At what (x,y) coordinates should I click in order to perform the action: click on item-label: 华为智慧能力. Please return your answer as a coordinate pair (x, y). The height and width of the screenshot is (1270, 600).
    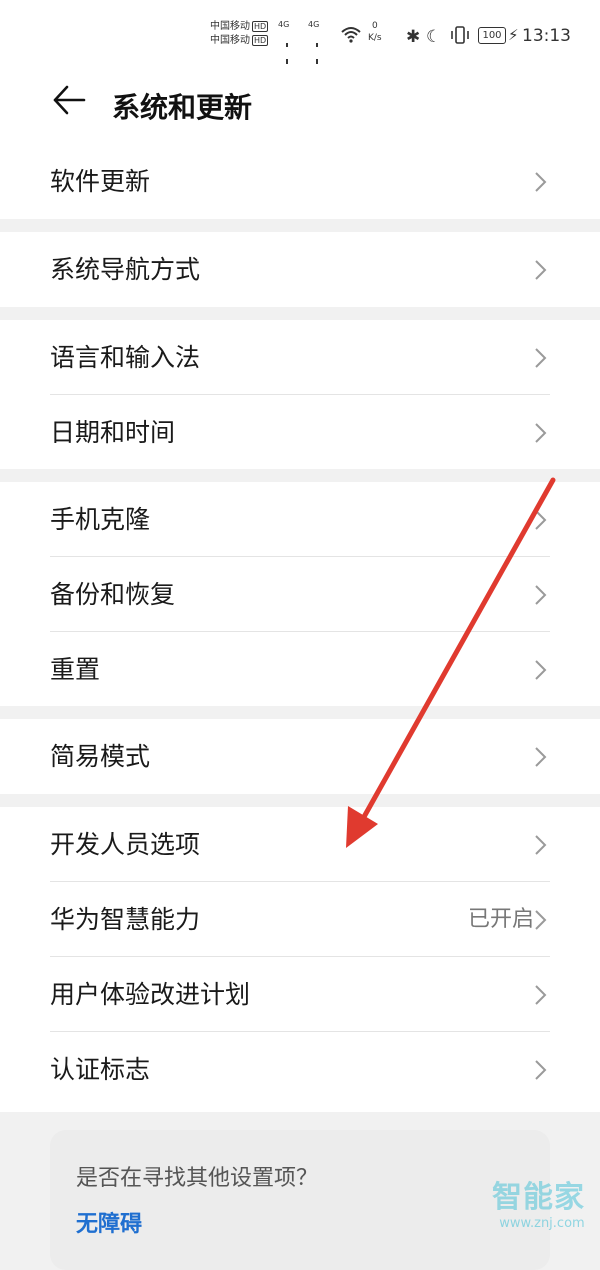
    Looking at the image, I should click on (125, 919).